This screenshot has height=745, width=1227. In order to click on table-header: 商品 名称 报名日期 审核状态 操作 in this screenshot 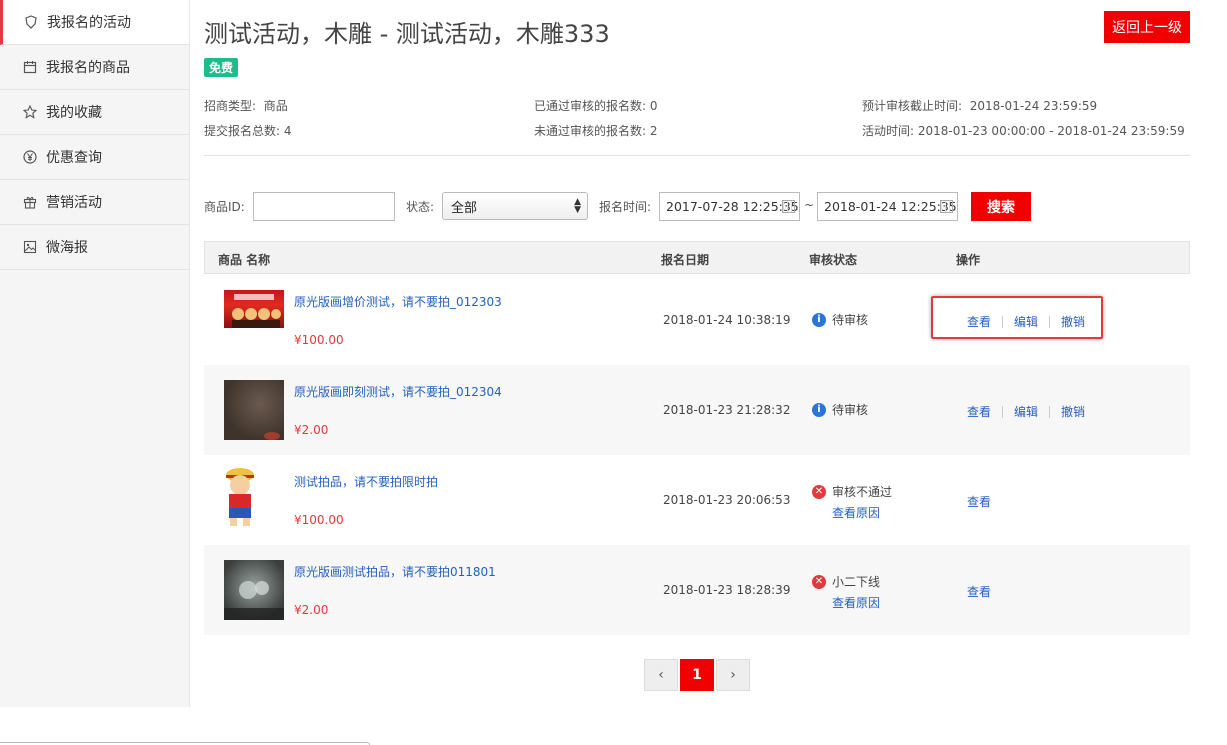, I will do `click(697, 257)`.